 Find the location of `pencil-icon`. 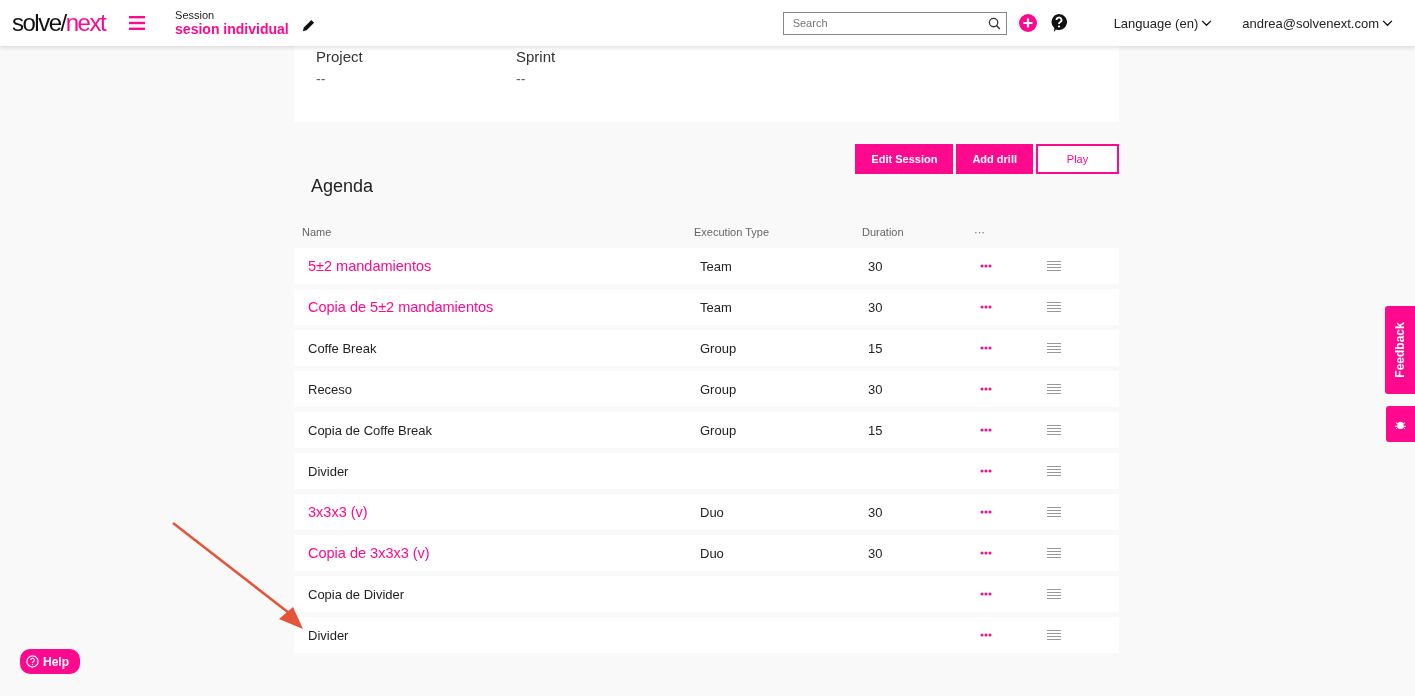

pencil-icon is located at coordinates (308, 25).